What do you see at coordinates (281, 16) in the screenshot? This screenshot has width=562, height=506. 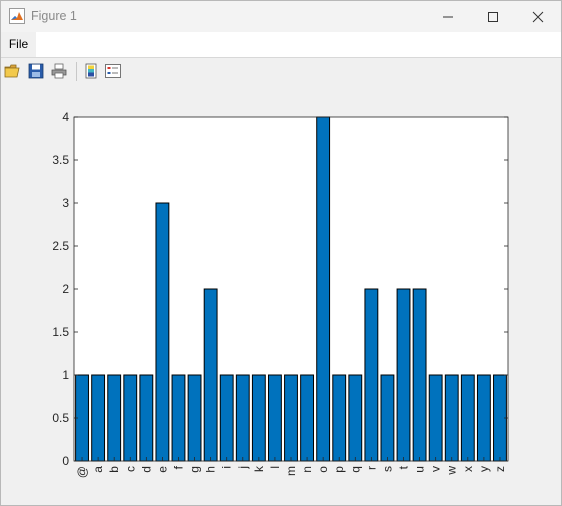 I see `title-bar: Figure 1` at bounding box center [281, 16].